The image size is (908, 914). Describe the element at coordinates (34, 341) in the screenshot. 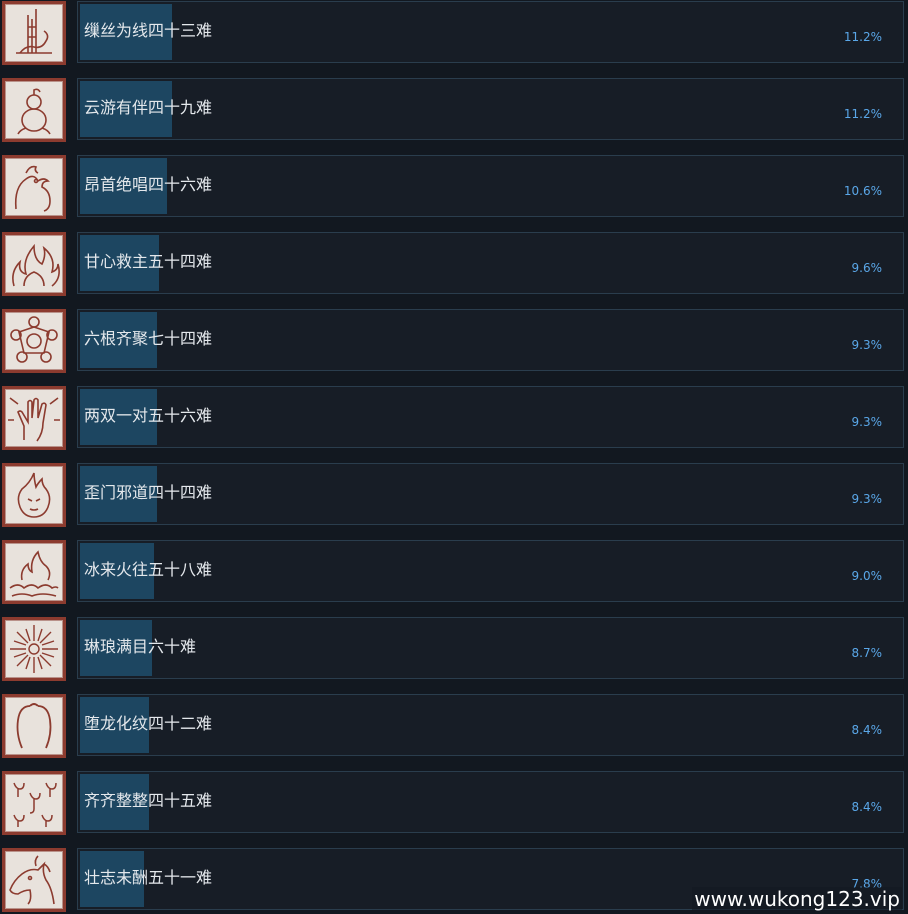

I see `six-circles-icon` at that location.